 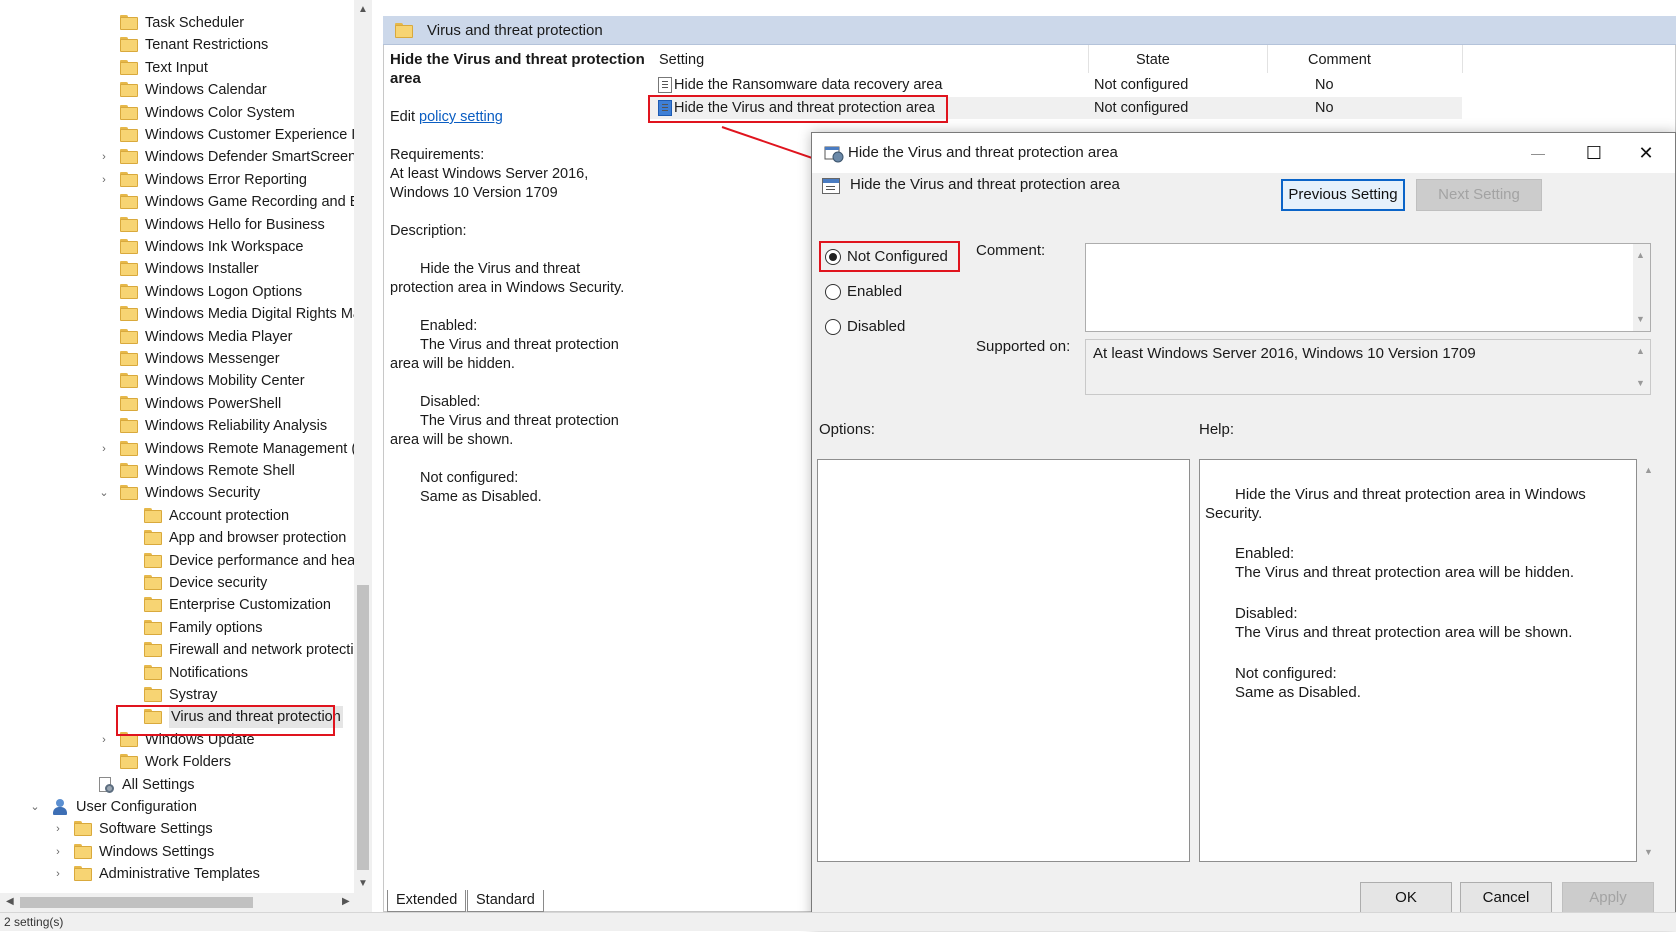 I want to click on help-scrollbar: ▲ ▼, so click(x=1648, y=660).